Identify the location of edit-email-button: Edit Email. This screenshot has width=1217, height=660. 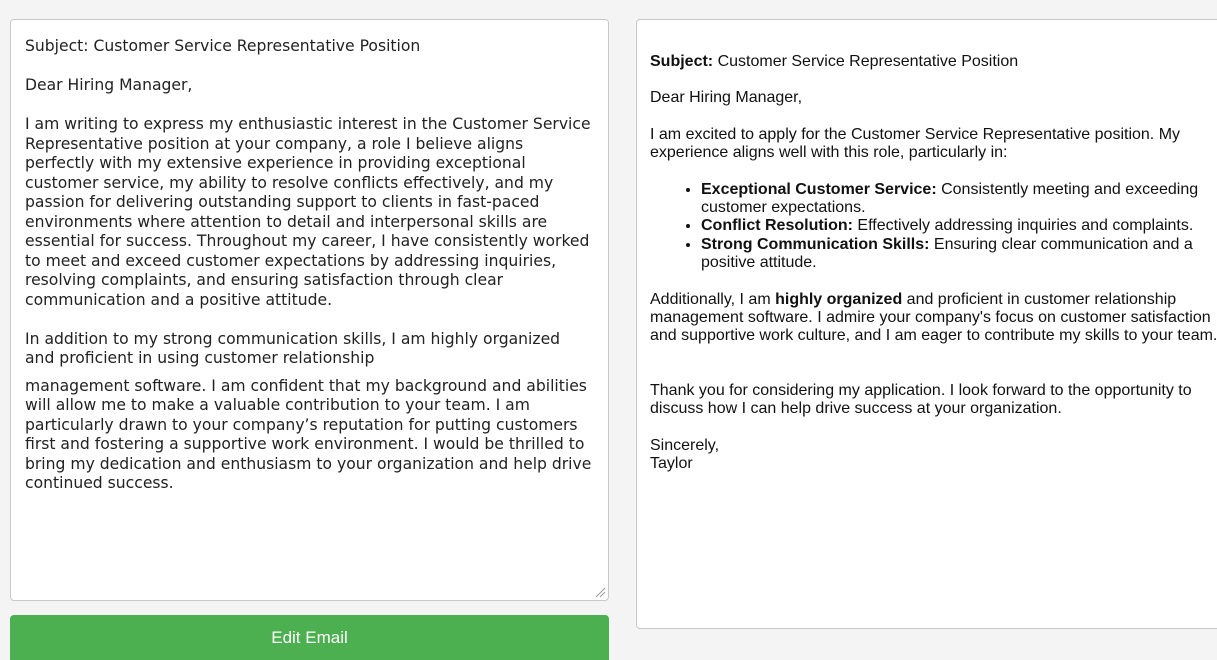
(309, 637).